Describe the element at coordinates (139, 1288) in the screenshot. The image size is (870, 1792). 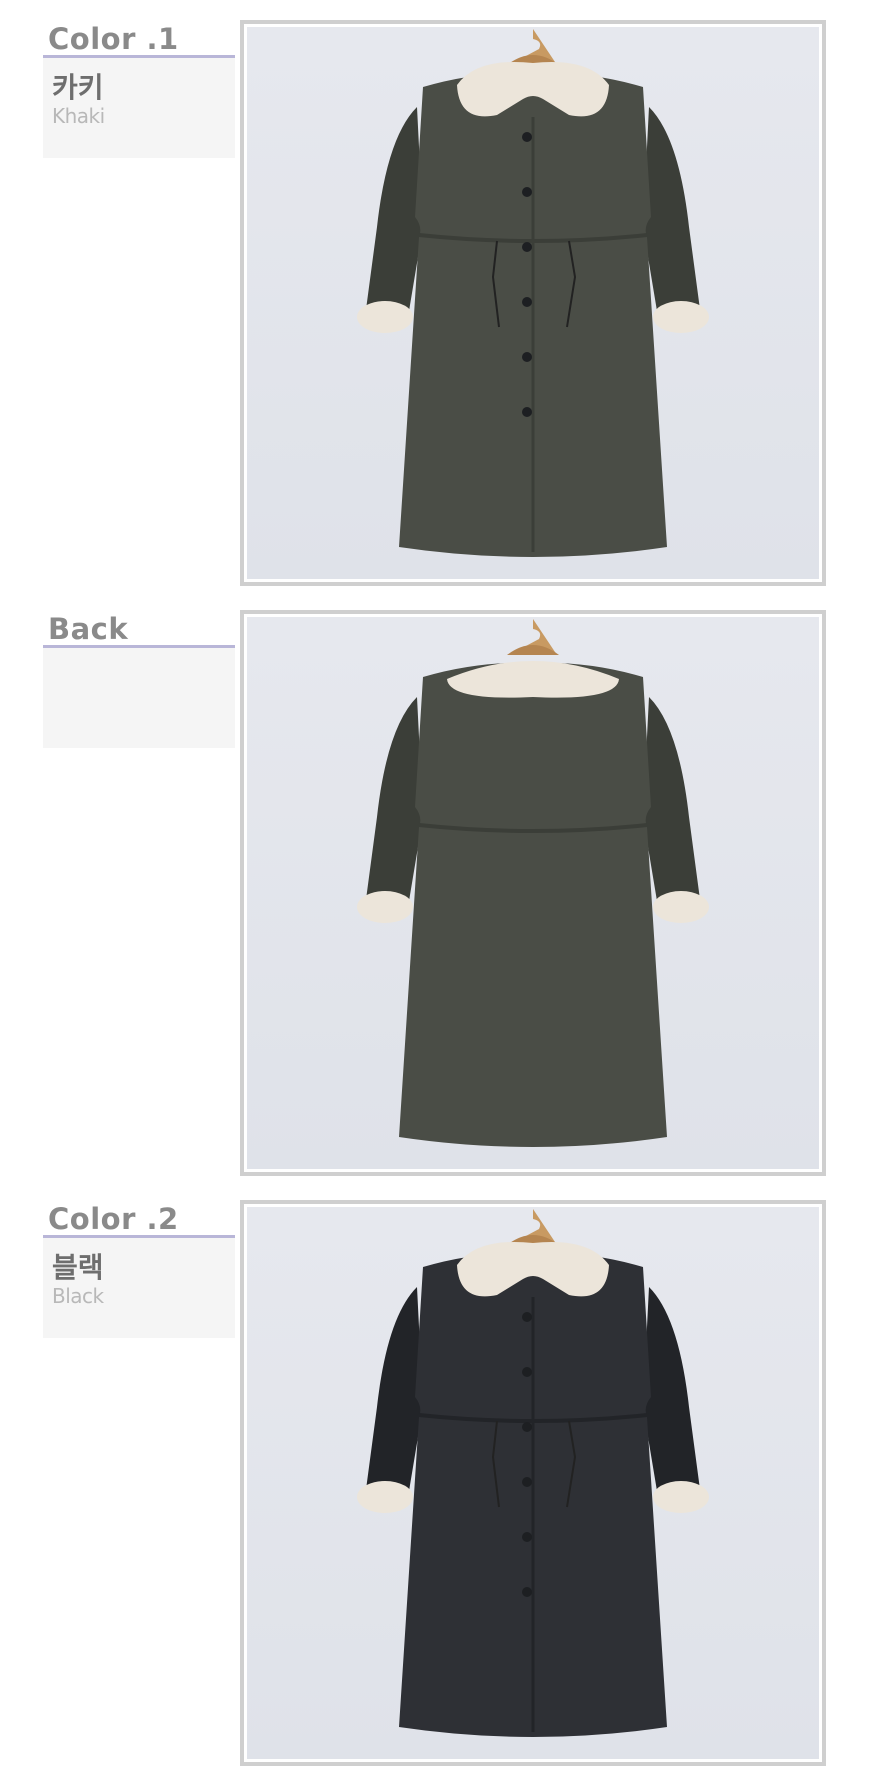
I see `color-2-name-box: 블랙 Black` at that location.